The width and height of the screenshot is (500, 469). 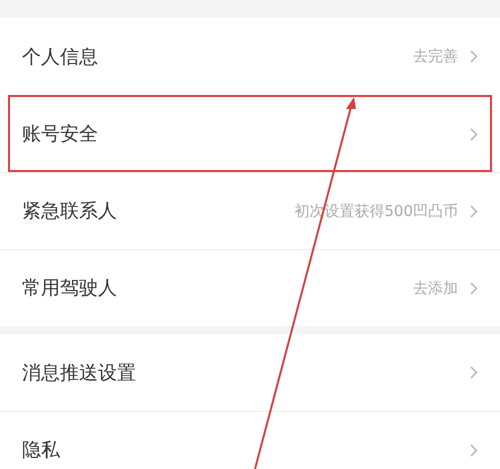 What do you see at coordinates (41, 450) in the screenshot?
I see `menu-label: 隐私` at bounding box center [41, 450].